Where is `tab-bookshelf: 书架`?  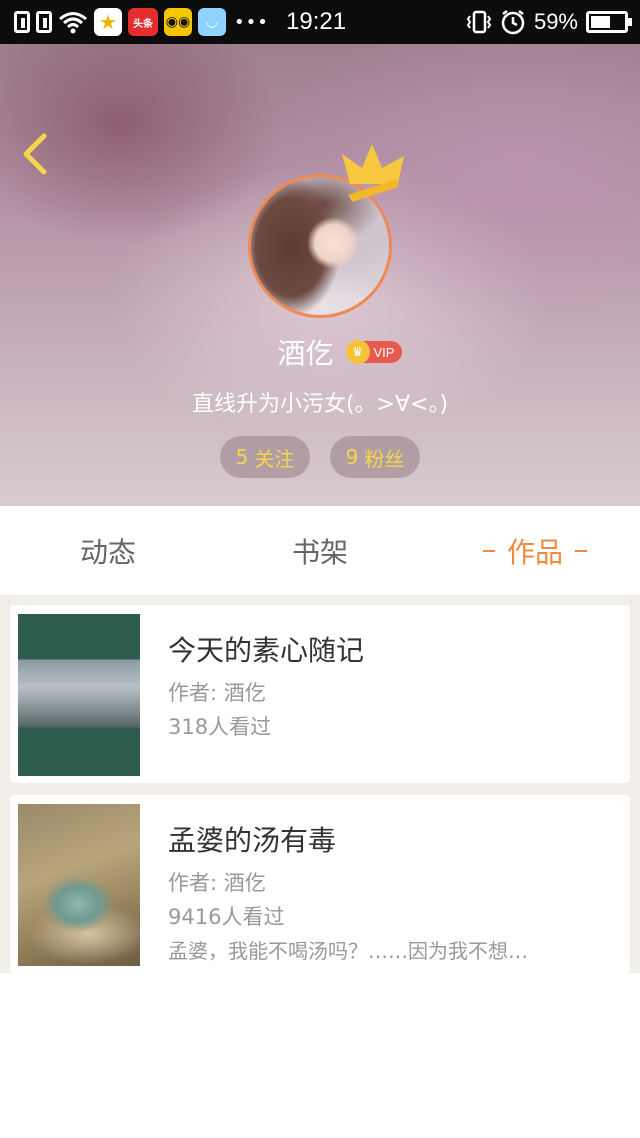 tab-bookshelf: 书架 is located at coordinates (320, 551).